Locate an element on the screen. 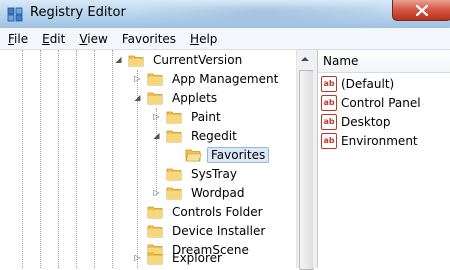  tree-item-regedit: ◢ Regedit is located at coordinates (196, 135).